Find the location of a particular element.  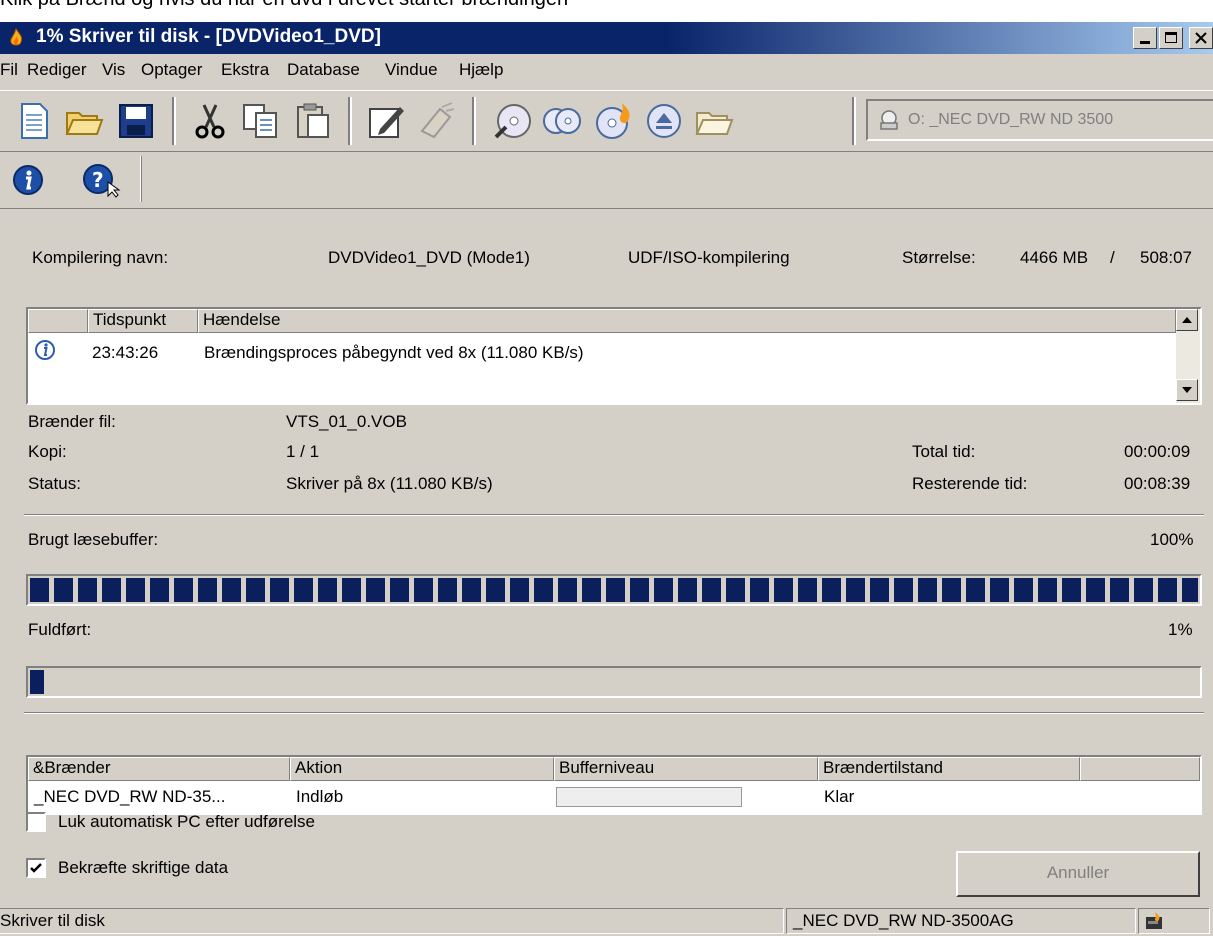

statusbar-icon-panel is located at coordinates (1174, 921).